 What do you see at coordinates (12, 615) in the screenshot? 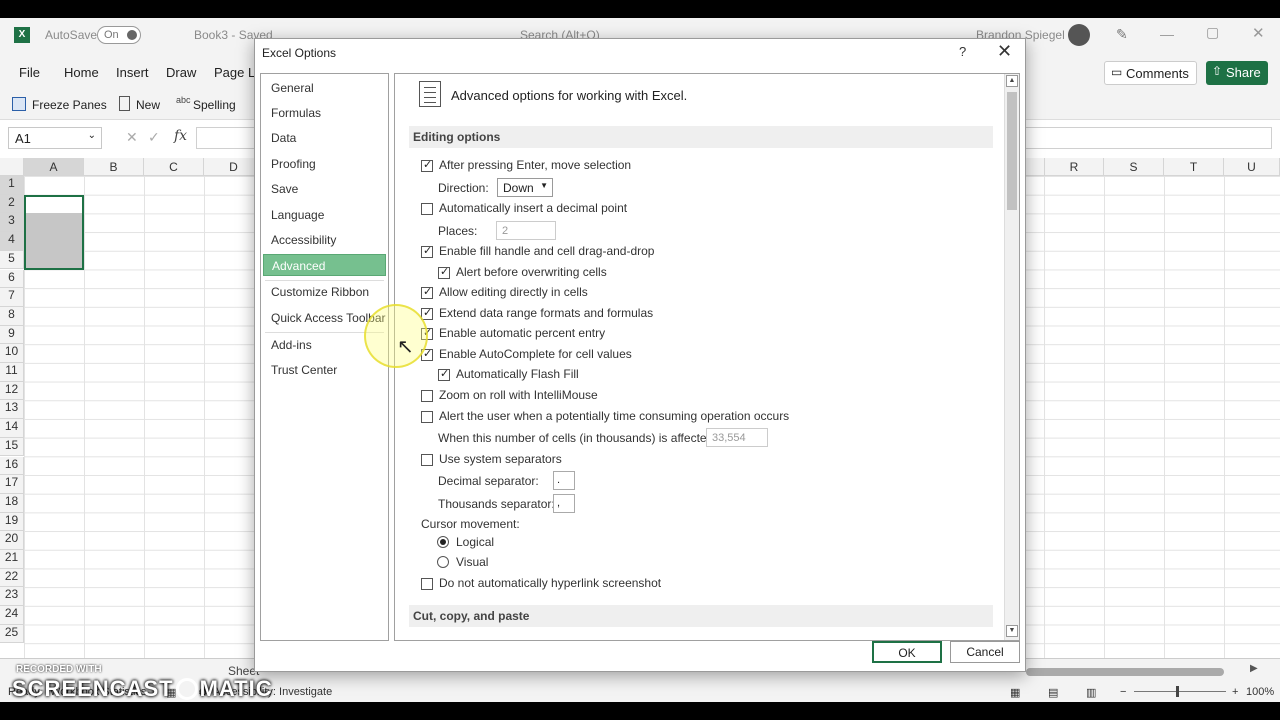
I see `row-header: 24` at bounding box center [12, 615].